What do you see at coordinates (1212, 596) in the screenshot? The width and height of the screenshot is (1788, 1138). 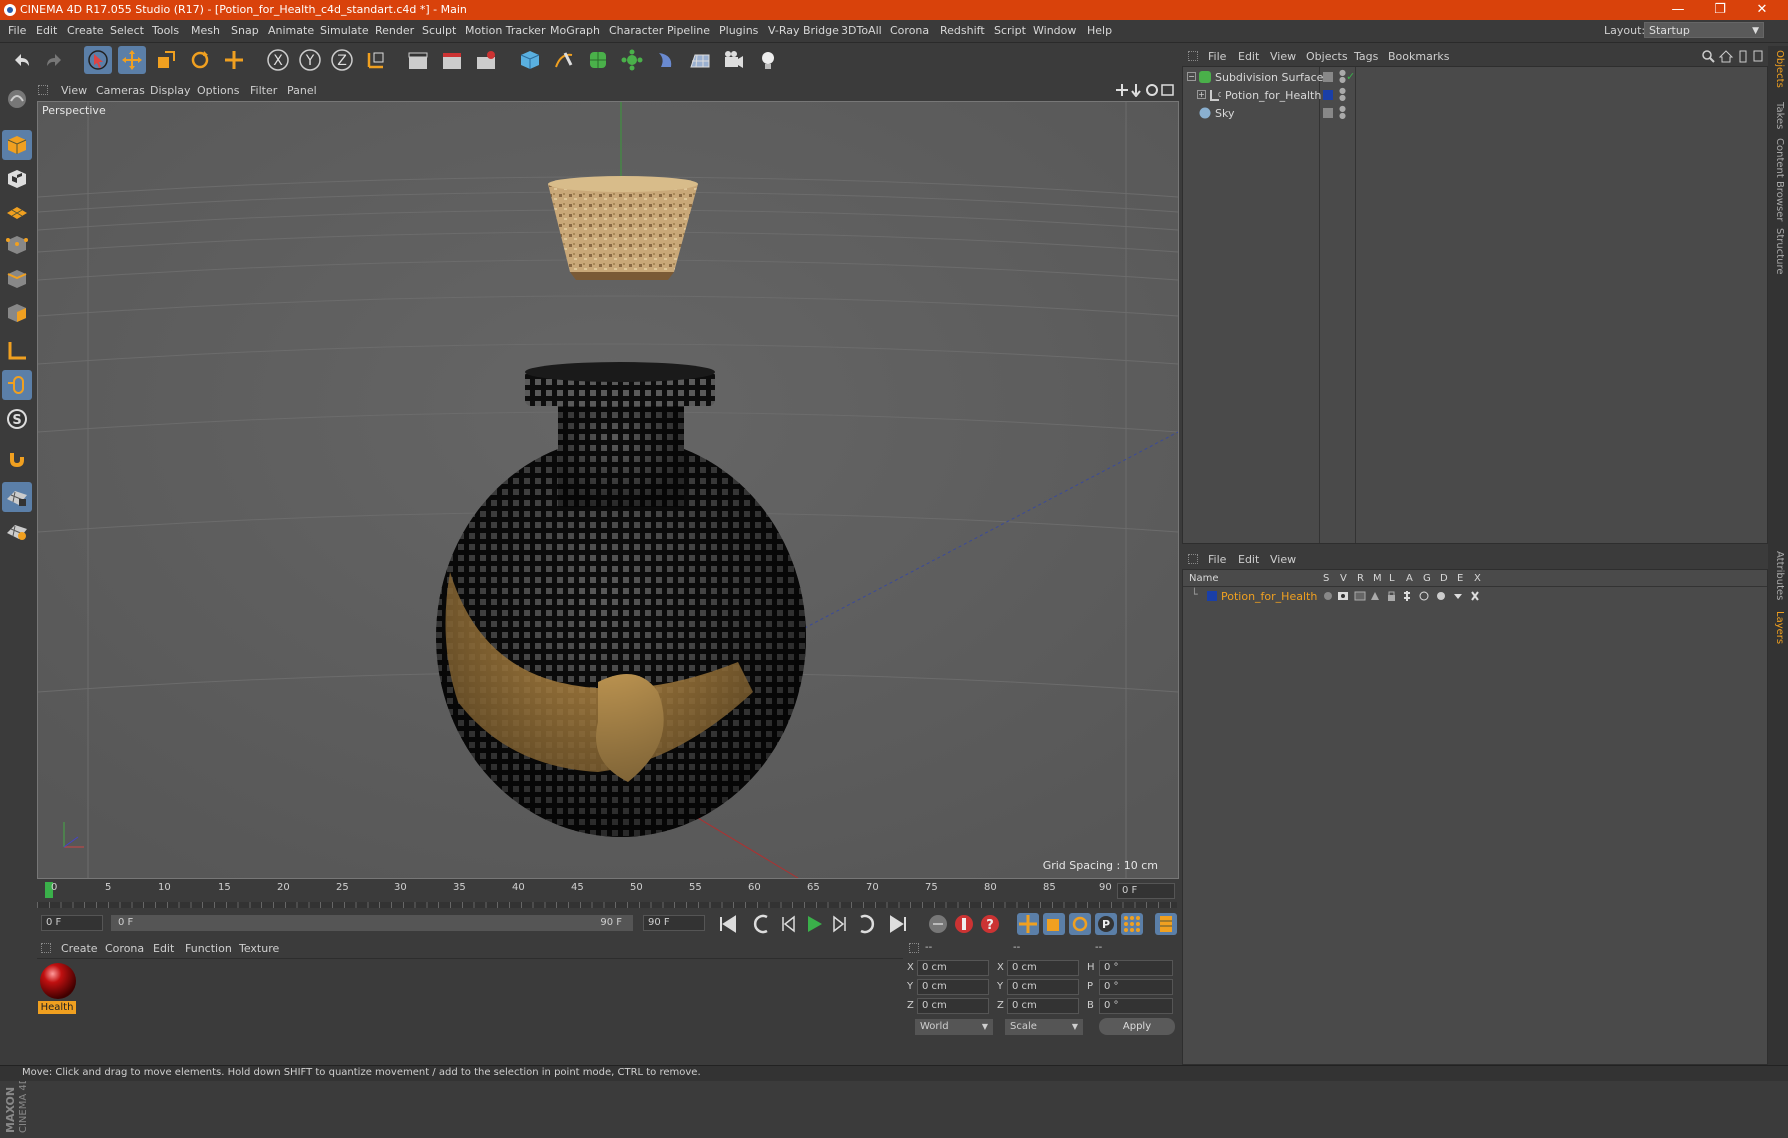 I see `layer-color-icon` at bounding box center [1212, 596].